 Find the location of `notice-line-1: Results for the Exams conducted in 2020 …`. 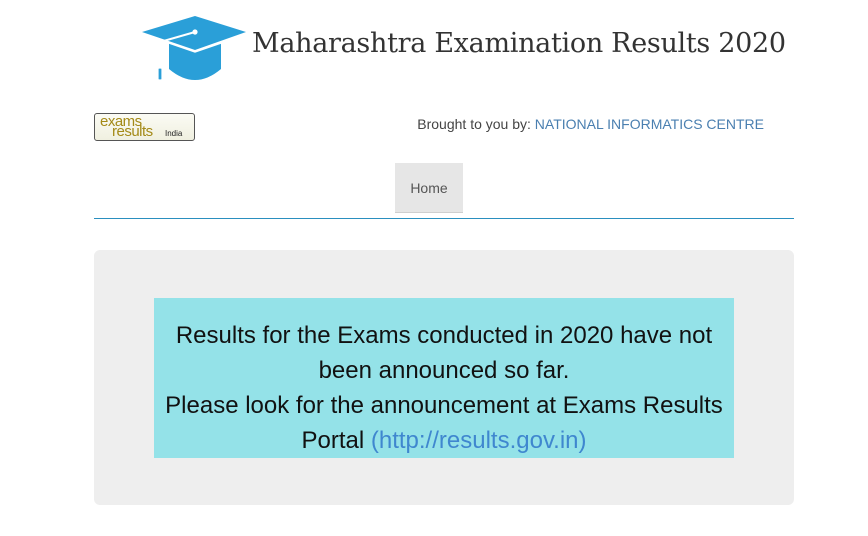

notice-line-1: Results for the Exams conducted in 2020 … is located at coordinates (444, 353).